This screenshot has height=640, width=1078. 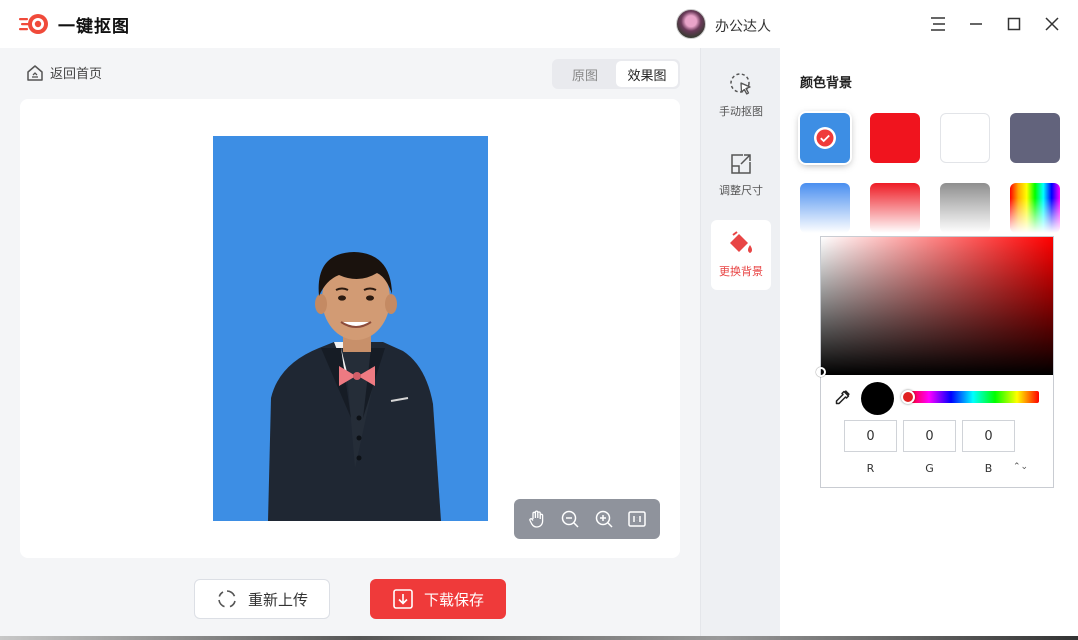 I want to click on person-illustration, so click(x=354, y=386).